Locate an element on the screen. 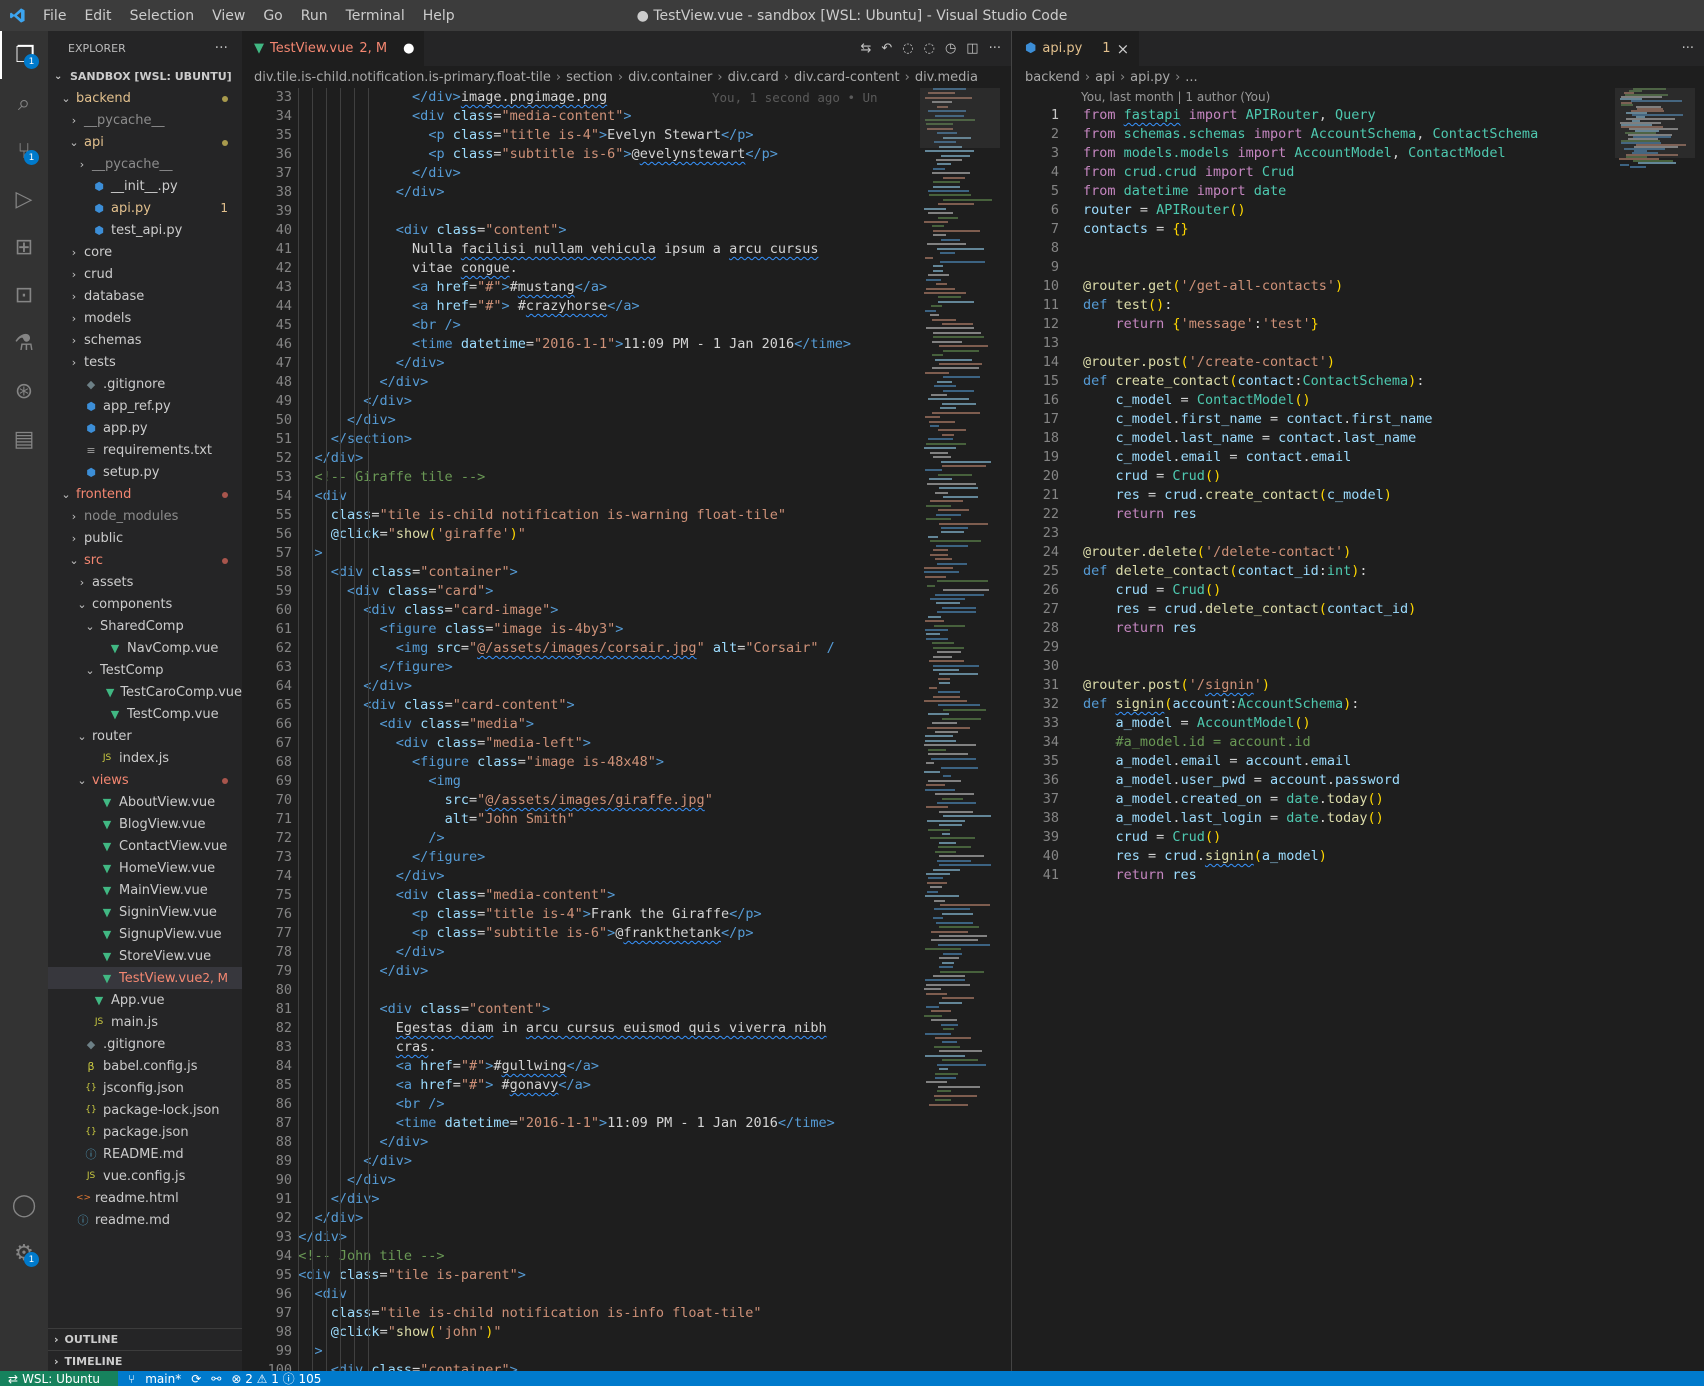 This screenshot has height=1386, width=1704. tree-item: ⌄ backend is located at coordinates (145, 98).